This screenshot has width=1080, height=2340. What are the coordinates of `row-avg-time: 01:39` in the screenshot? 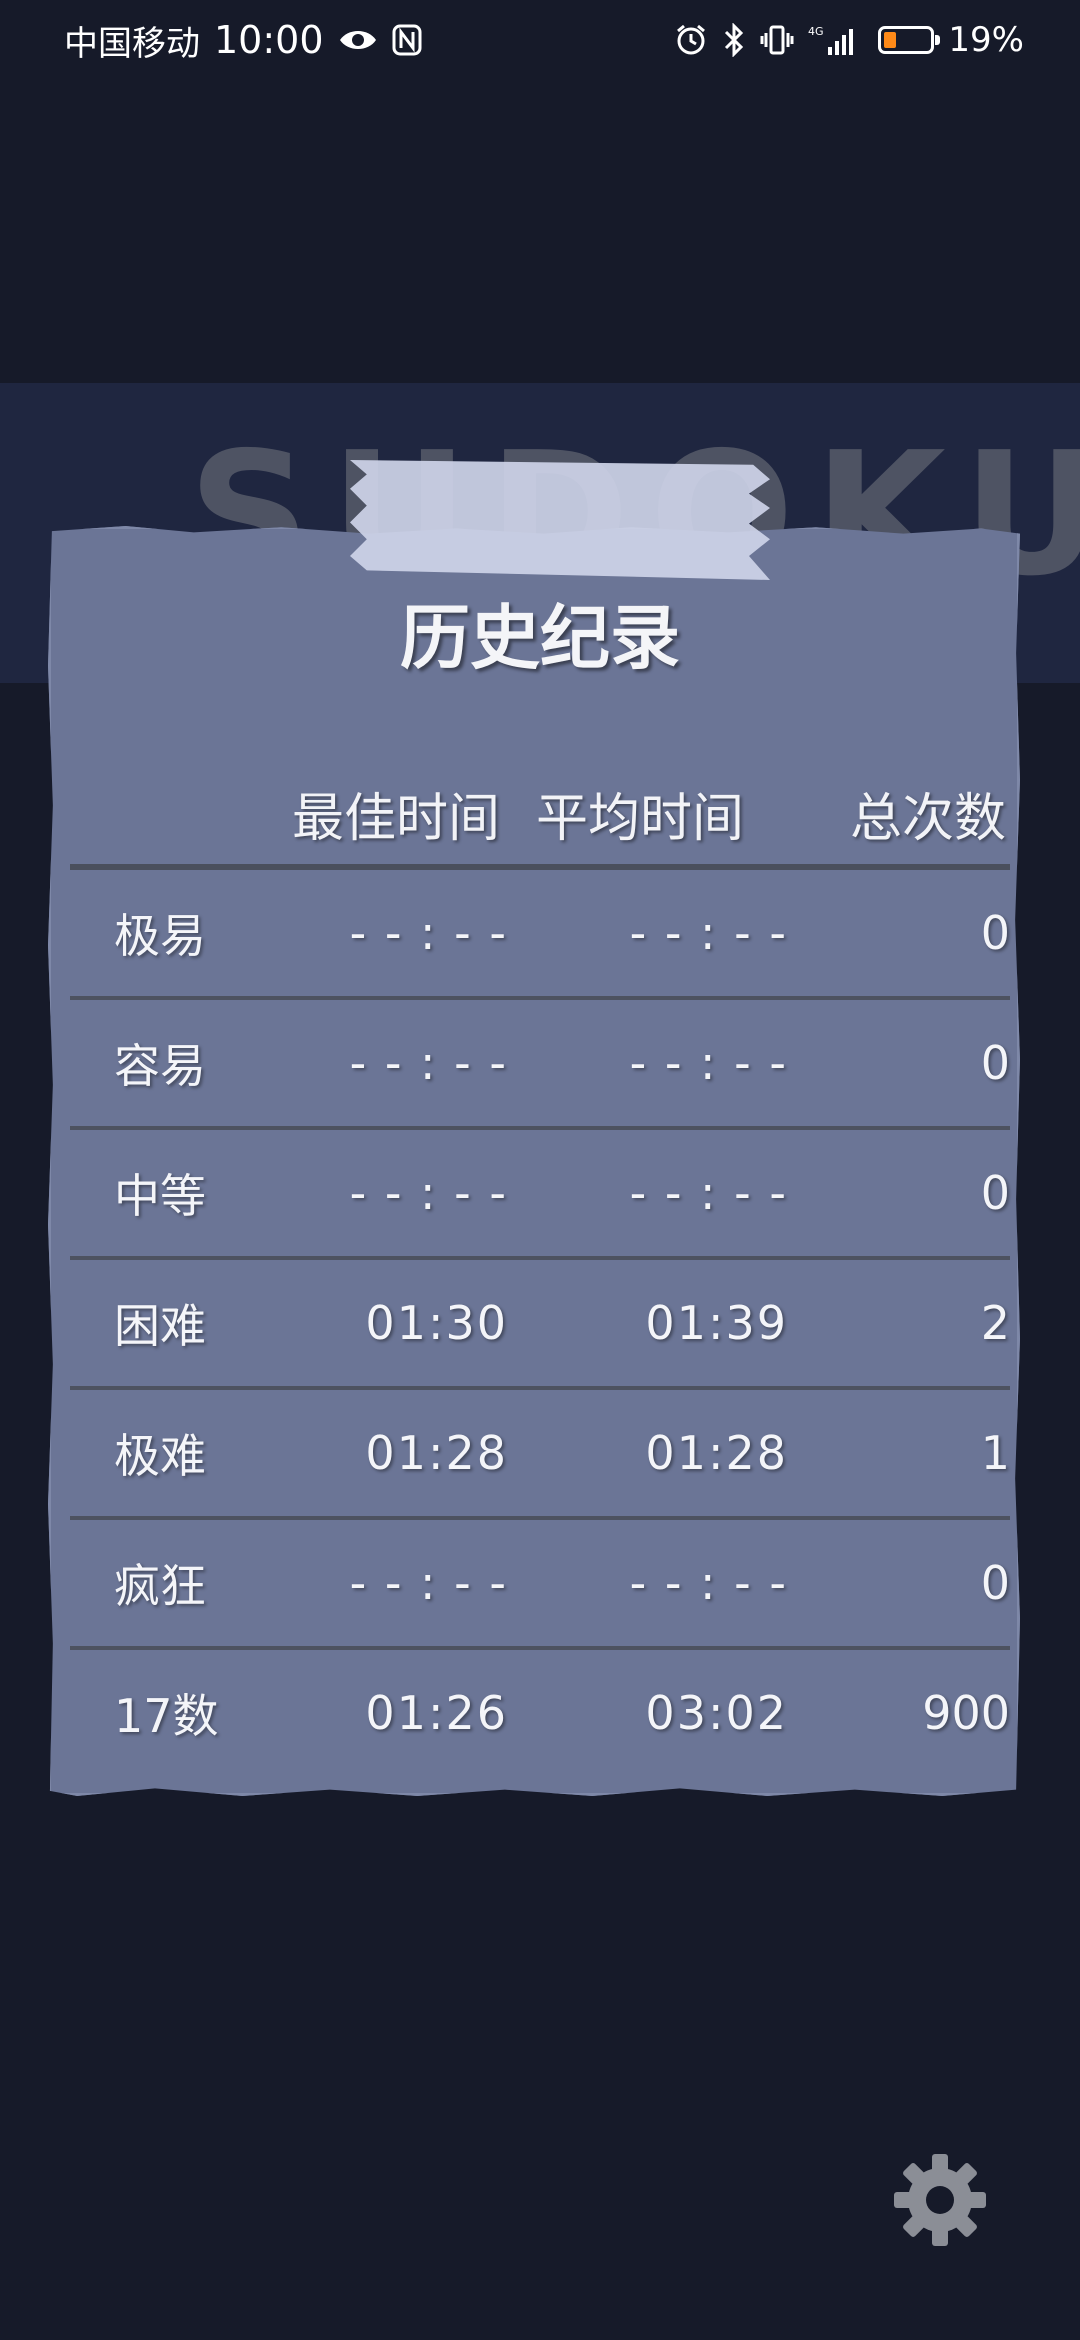 It's located at (716, 1323).